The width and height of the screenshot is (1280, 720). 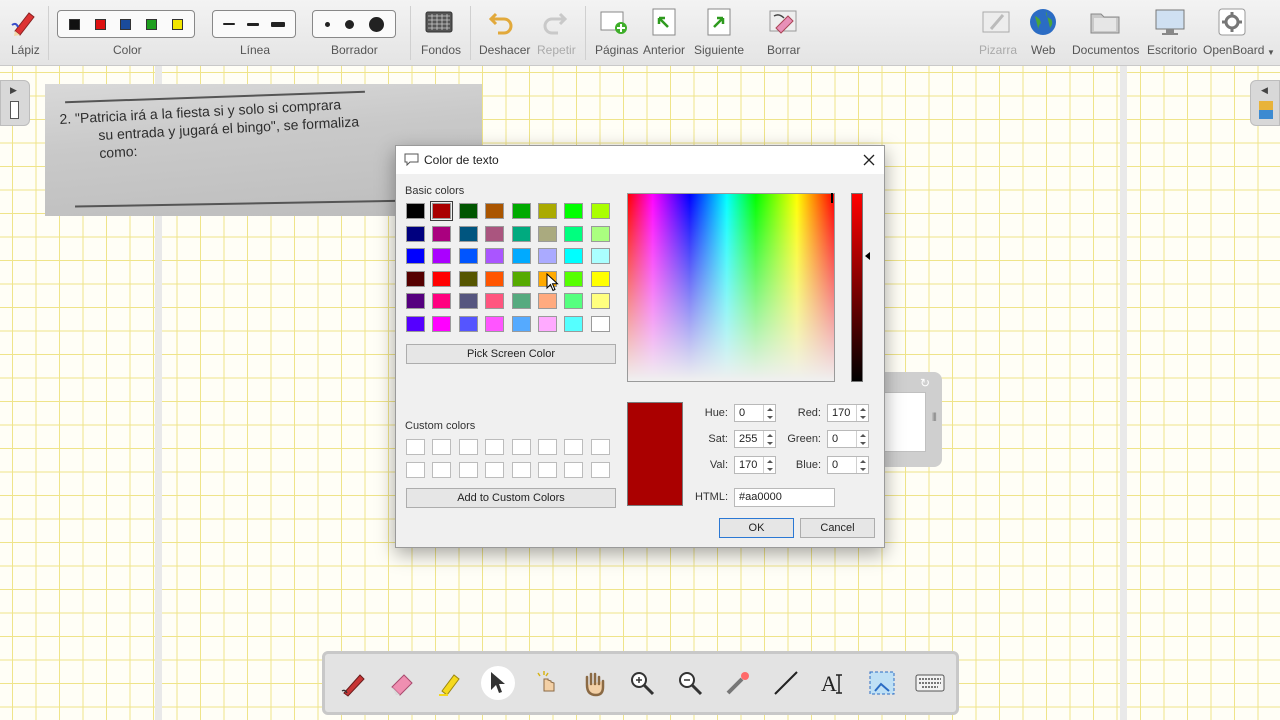 What do you see at coordinates (738, 683) in the screenshot?
I see `laser-pointer-icon` at bounding box center [738, 683].